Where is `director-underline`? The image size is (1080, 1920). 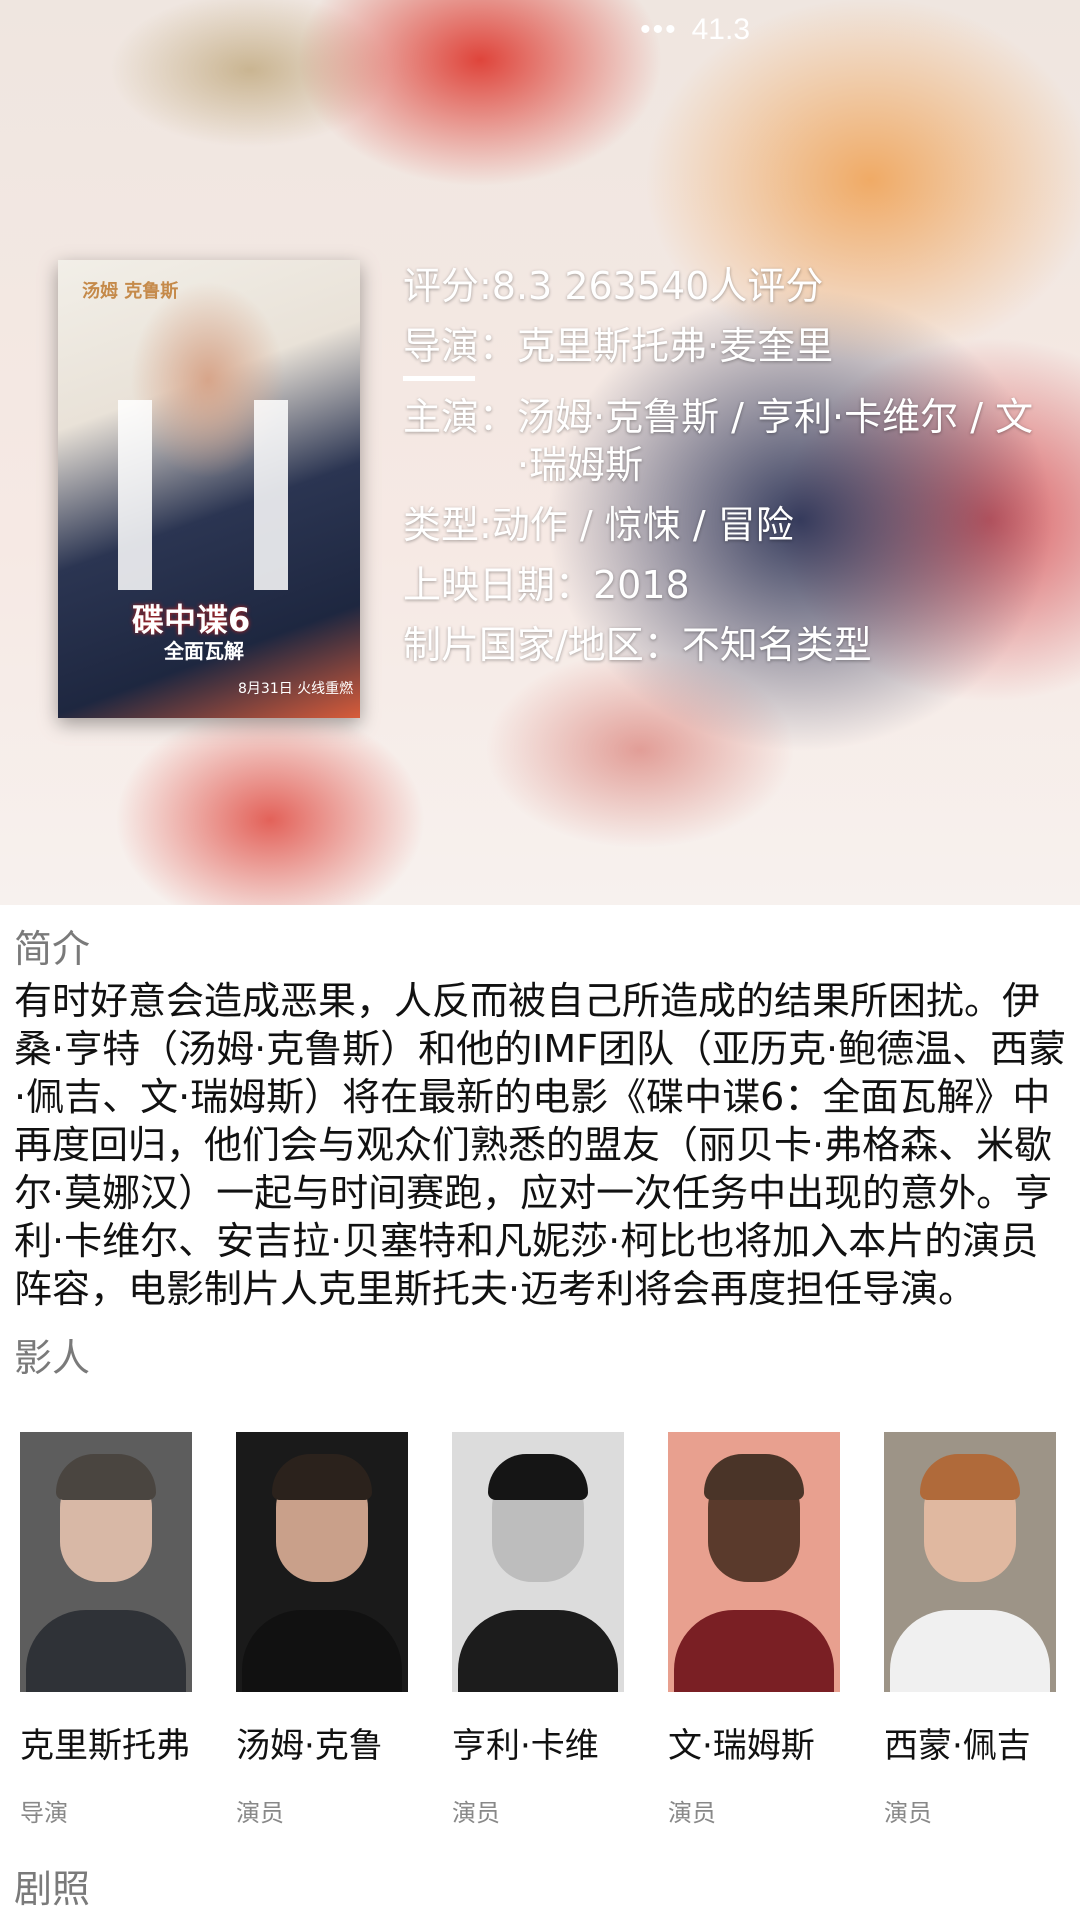 director-underline is located at coordinates (439, 378).